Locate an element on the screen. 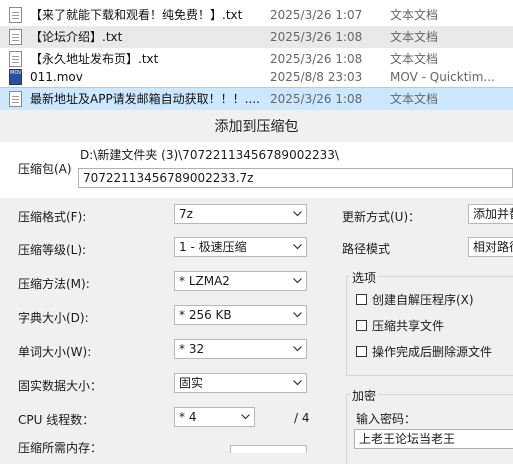 Image resolution: width=513 pixels, height=464 pixels. sfx-option-label: 创建自解压程序(X) is located at coordinates (423, 300).